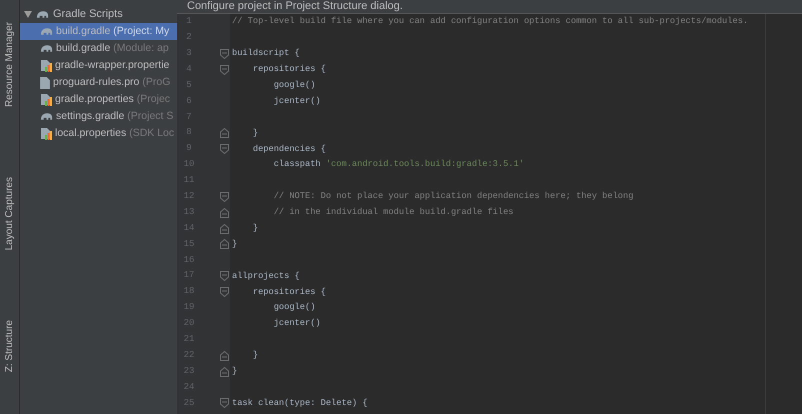 The width and height of the screenshot is (802, 414). What do you see at coordinates (98, 48) in the screenshot?
I see `tree-item: build.gradle (Module: ap` at bounding box center [98, 48].